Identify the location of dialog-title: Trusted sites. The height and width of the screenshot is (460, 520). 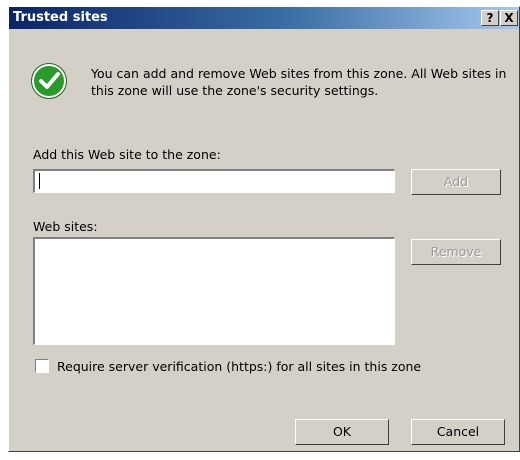
(60, 17).